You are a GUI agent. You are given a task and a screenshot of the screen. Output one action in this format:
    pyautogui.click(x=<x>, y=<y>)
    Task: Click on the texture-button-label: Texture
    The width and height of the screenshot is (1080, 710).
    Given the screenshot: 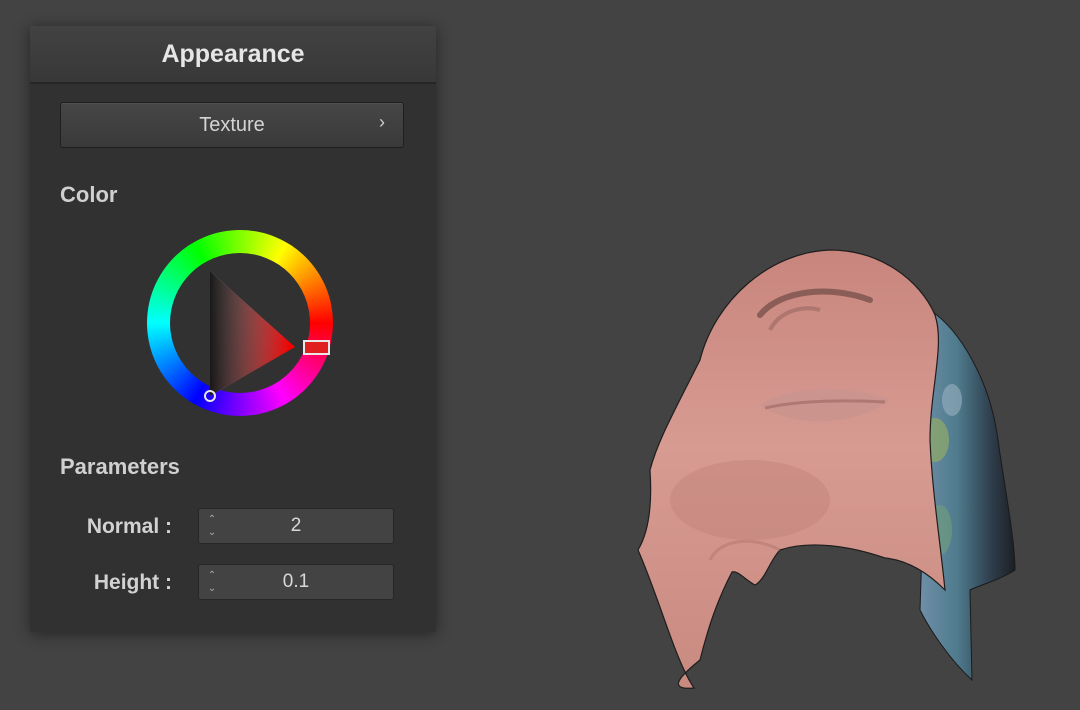 What is the action you would take?
    pyautogui.click(x=232, y=124)
    